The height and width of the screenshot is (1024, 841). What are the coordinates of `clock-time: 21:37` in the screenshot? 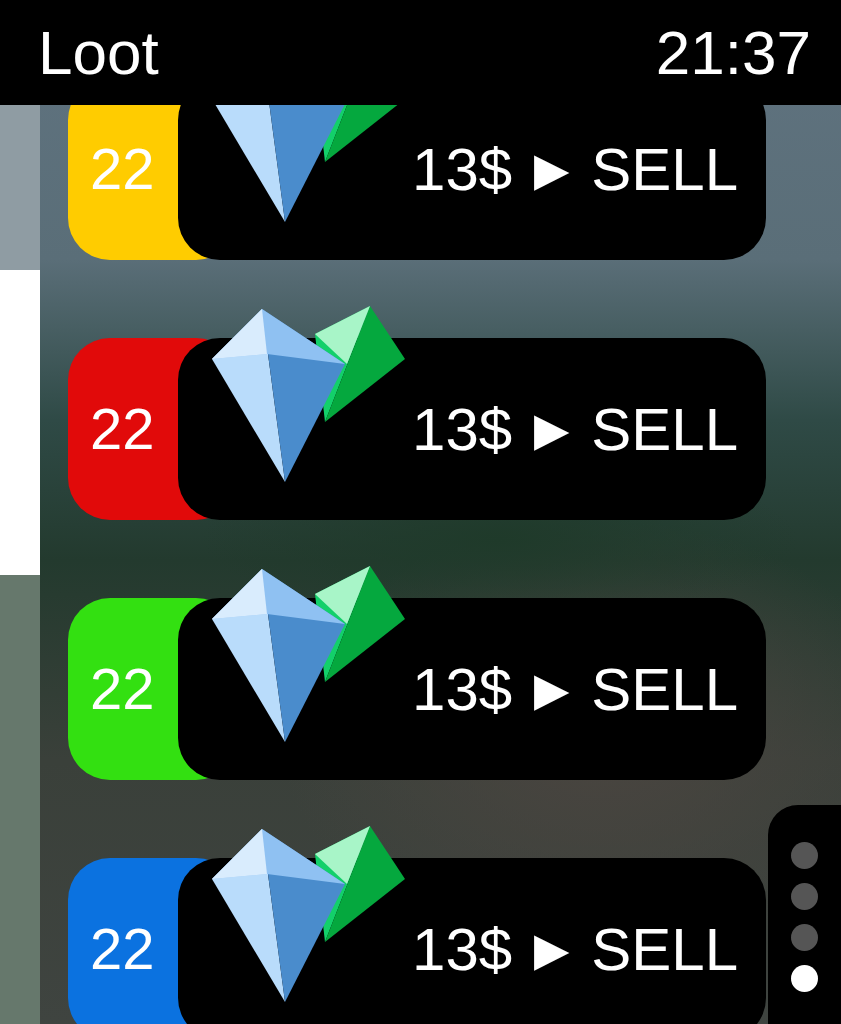 It's located at (733, 52).